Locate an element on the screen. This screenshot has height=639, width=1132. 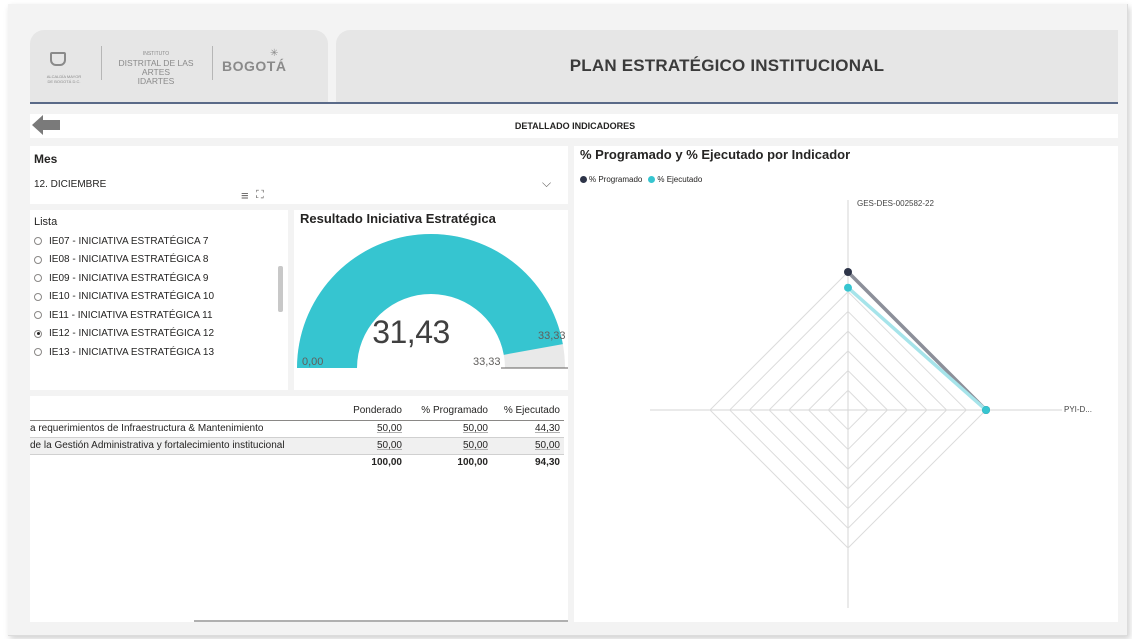
list-slicer-item: IE07 - INICIATIVA ESTRATÉGICA 7 is located at coordinates (154, 241).